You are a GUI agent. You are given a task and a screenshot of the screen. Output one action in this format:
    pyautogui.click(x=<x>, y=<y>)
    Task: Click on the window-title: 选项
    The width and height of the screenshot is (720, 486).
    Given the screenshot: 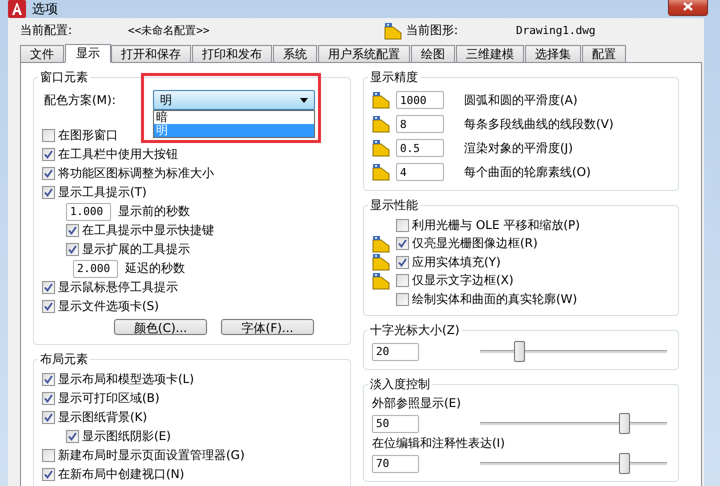 What is the action you would take?
    pyautogui.click(x=45, y=9)
    